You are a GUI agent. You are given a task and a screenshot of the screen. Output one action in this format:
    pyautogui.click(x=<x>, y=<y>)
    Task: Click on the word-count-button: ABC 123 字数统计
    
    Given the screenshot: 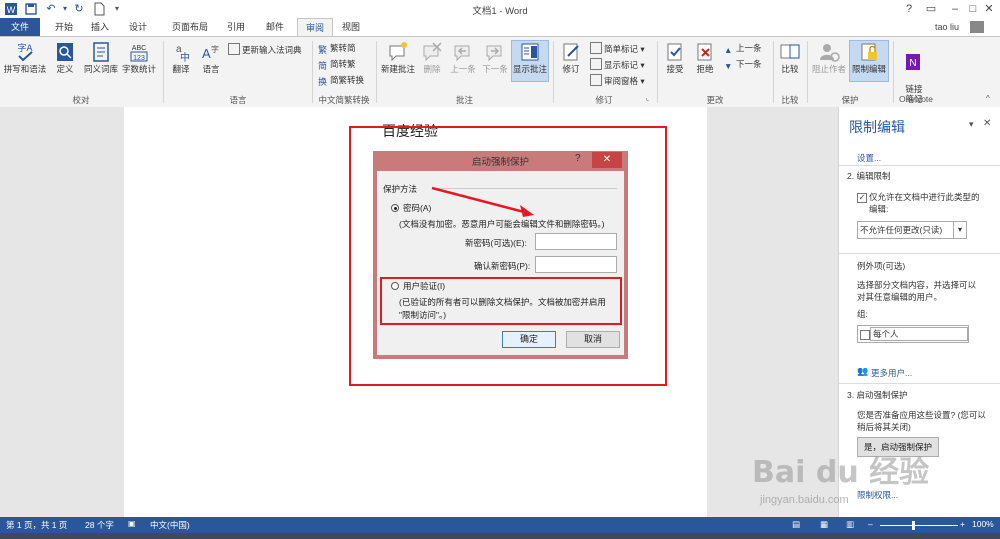 What is the action you would take?
    pyautogui.click(x=139, y=57)
    